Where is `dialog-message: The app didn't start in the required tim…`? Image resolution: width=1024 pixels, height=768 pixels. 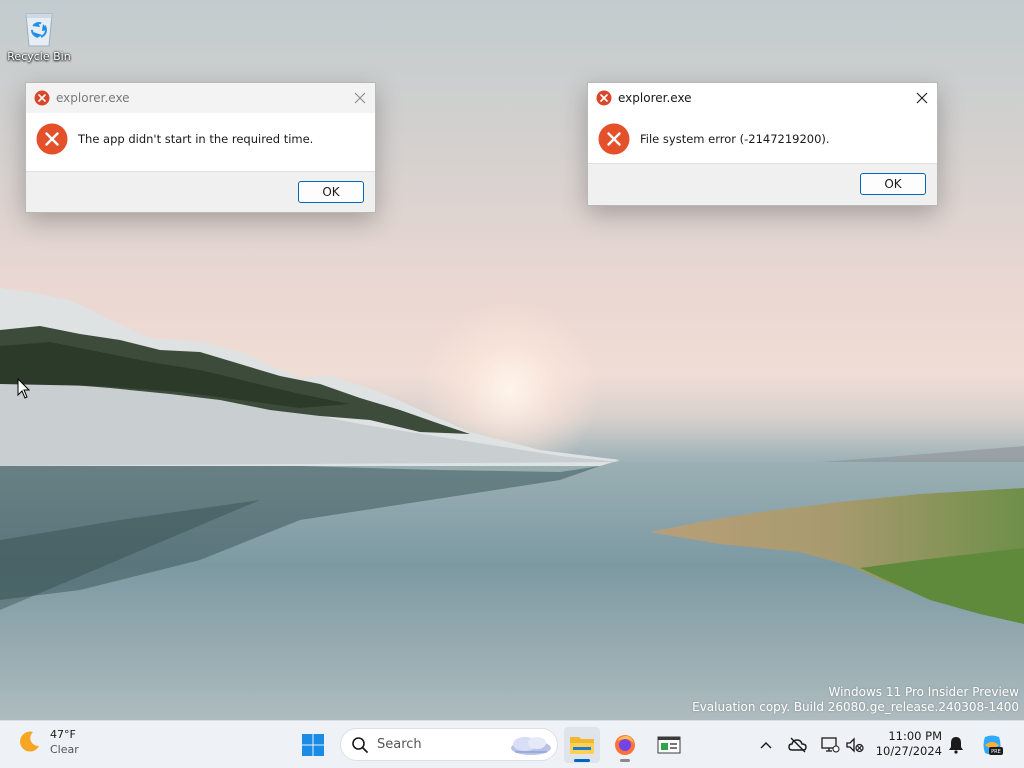 dialog-message: The app didn't start in the required tim… is located at coordinates (196, 139).